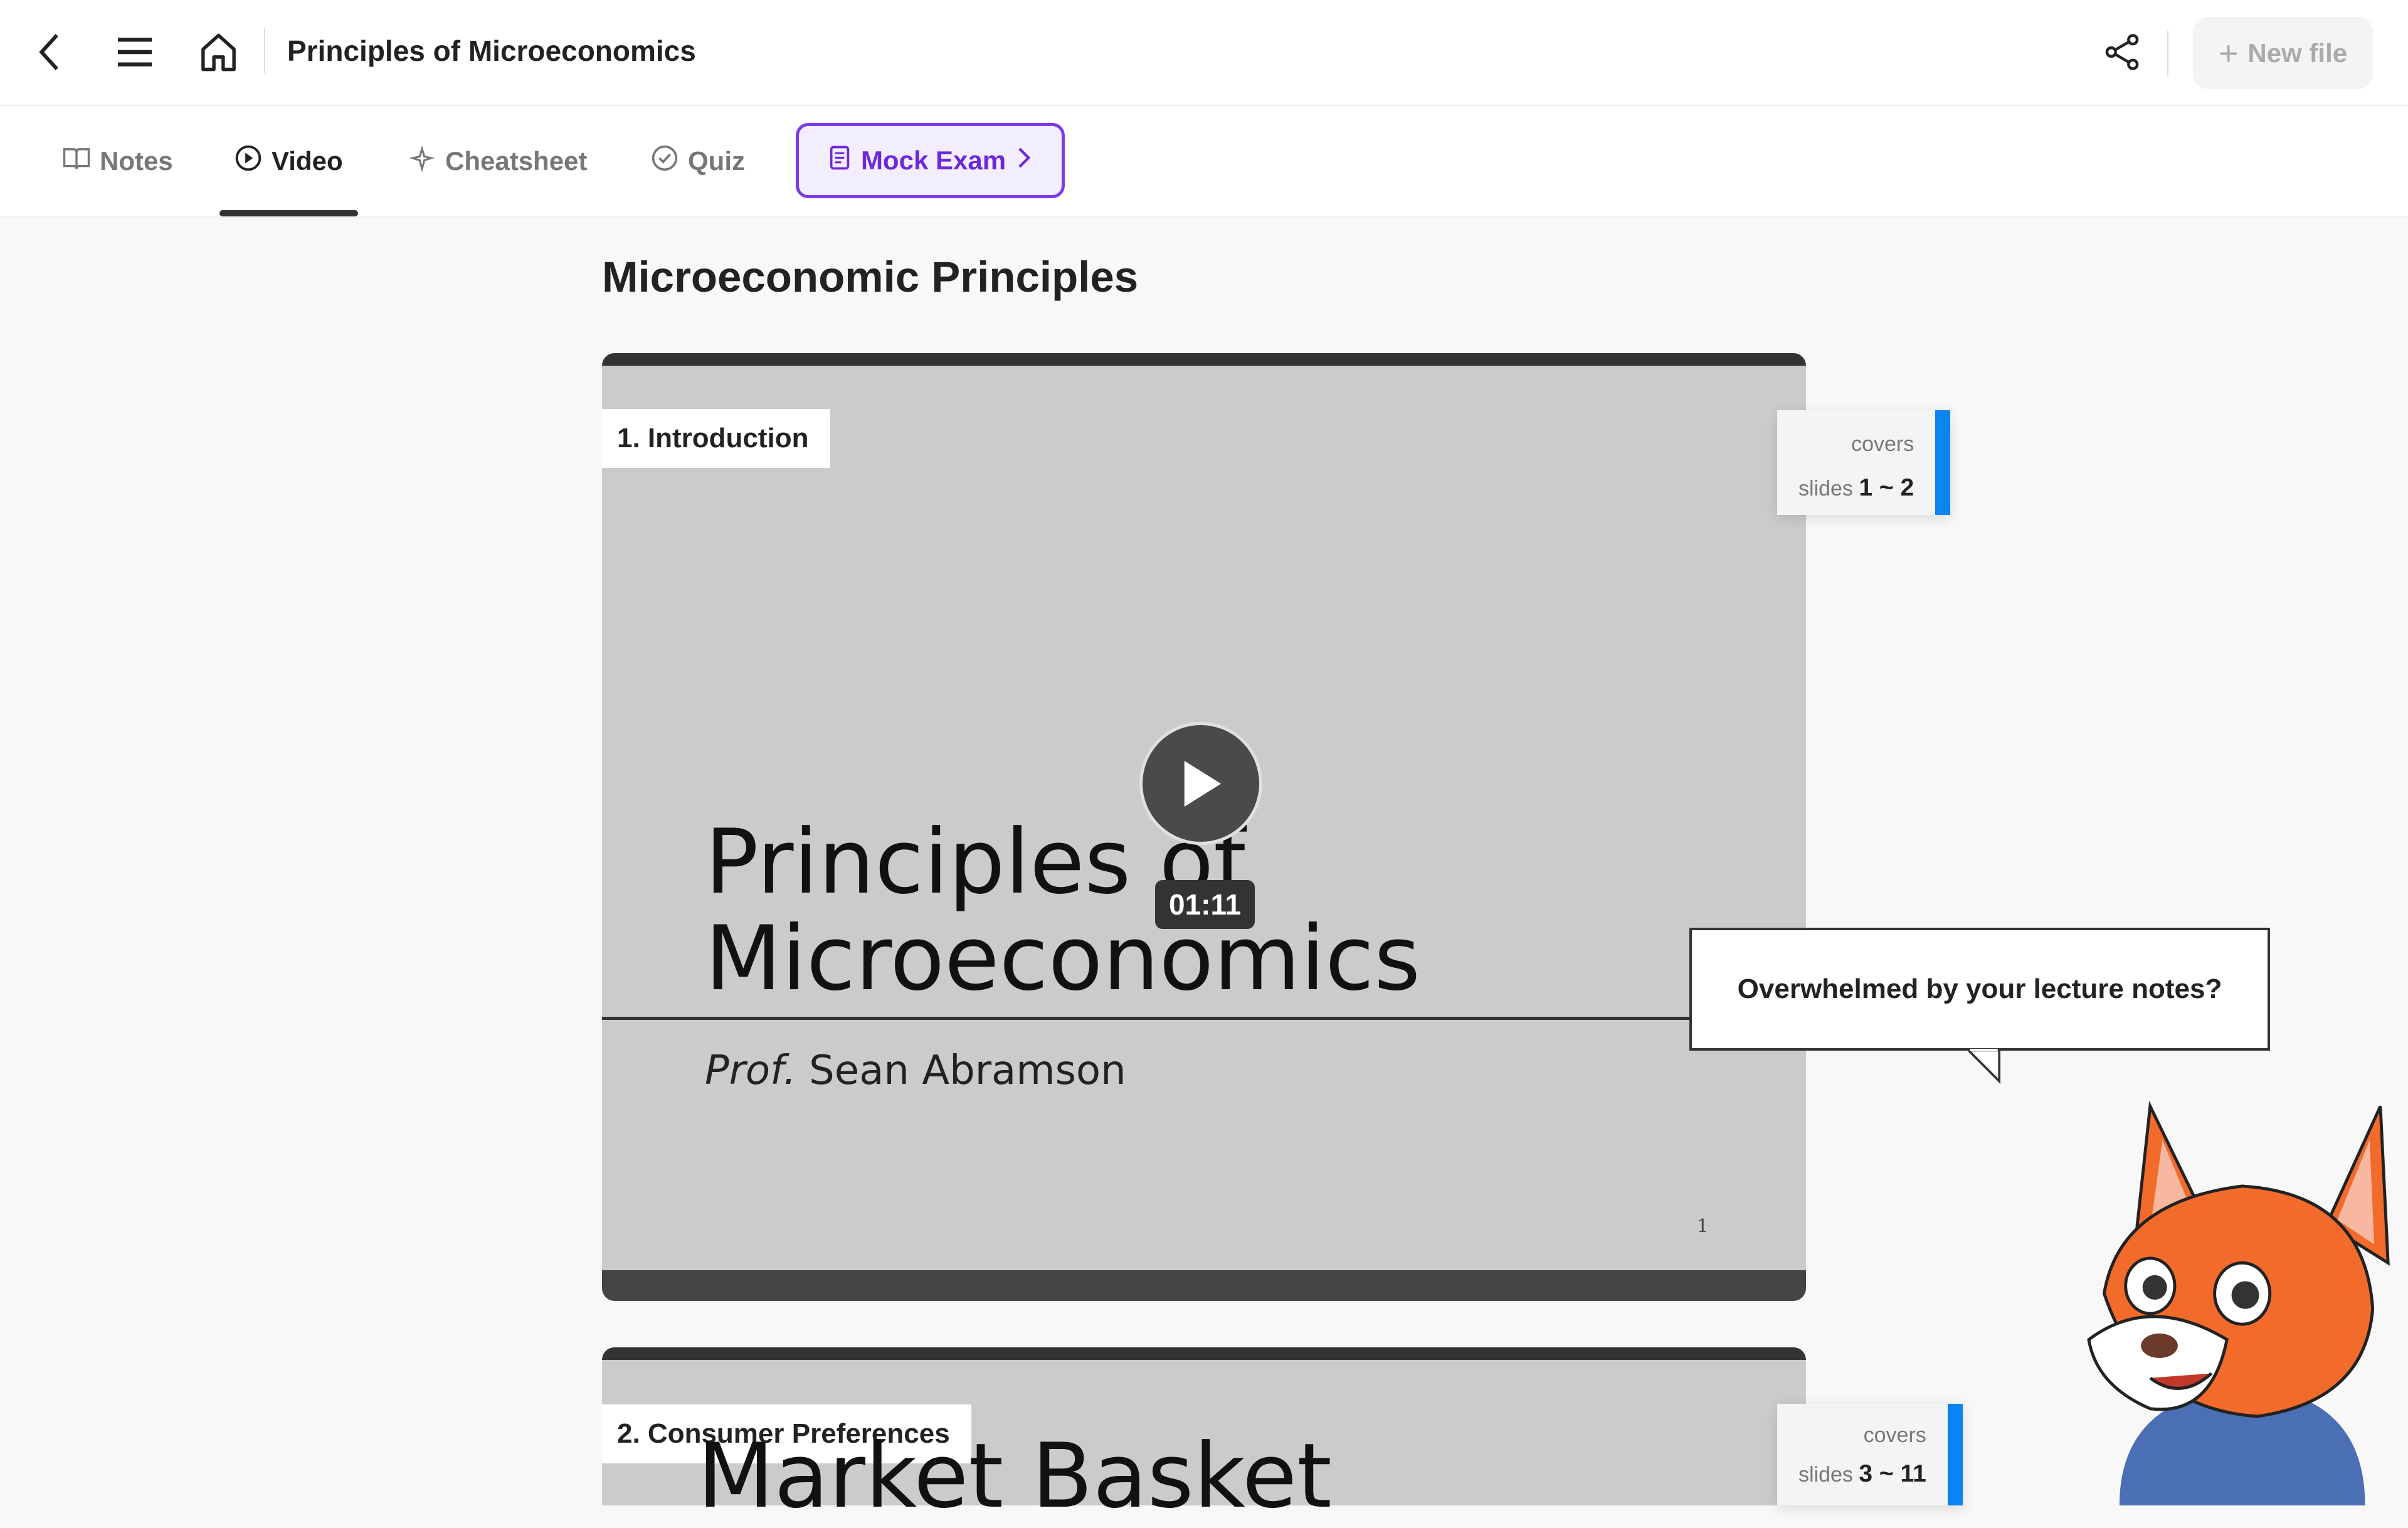  What do you see at coordinates (1024, 161) in the screenshot?
I see `chevron-right-icon` at bounding box center [1024, 161].